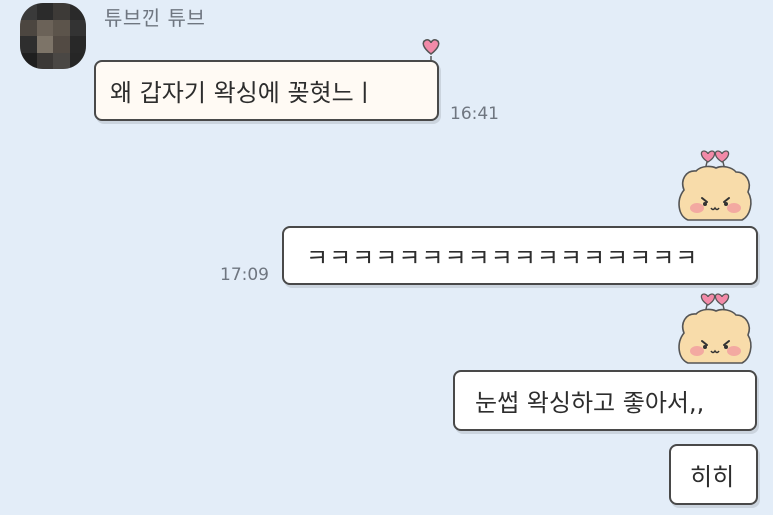 Image resolution: width=773 pixels, height=515 pixels. I want to click on message-bubble-outgoing: ㅋㅋㅋㅋㅋㅋㅋㅋㅋㅋㅋㅋㅋㅋㅋㅋㅋ, so click(520, 255).